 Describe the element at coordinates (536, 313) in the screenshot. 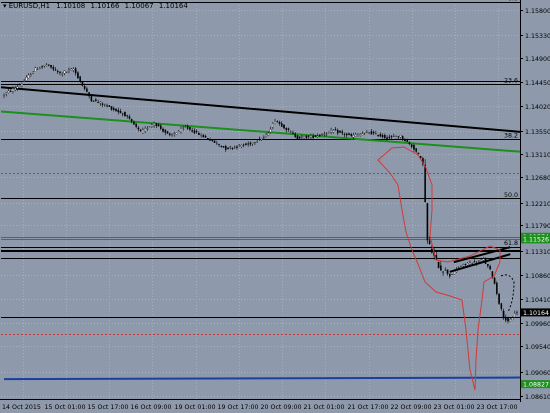

I see `price-label: 1.10164` at that location.